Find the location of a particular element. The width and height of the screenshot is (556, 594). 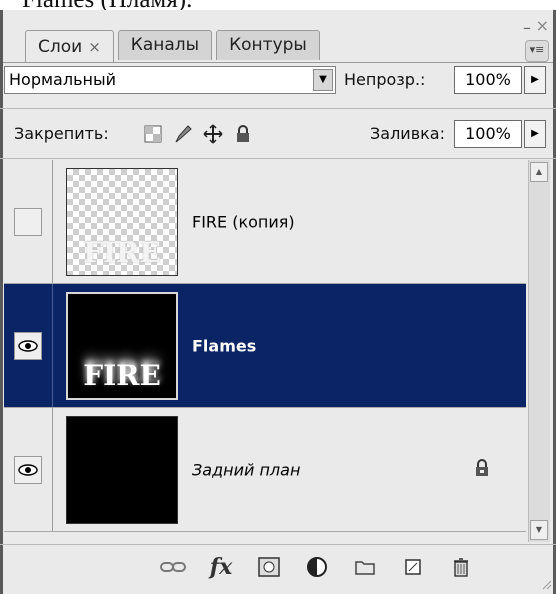

lock-all-icon is located at coordinates (243, 134).